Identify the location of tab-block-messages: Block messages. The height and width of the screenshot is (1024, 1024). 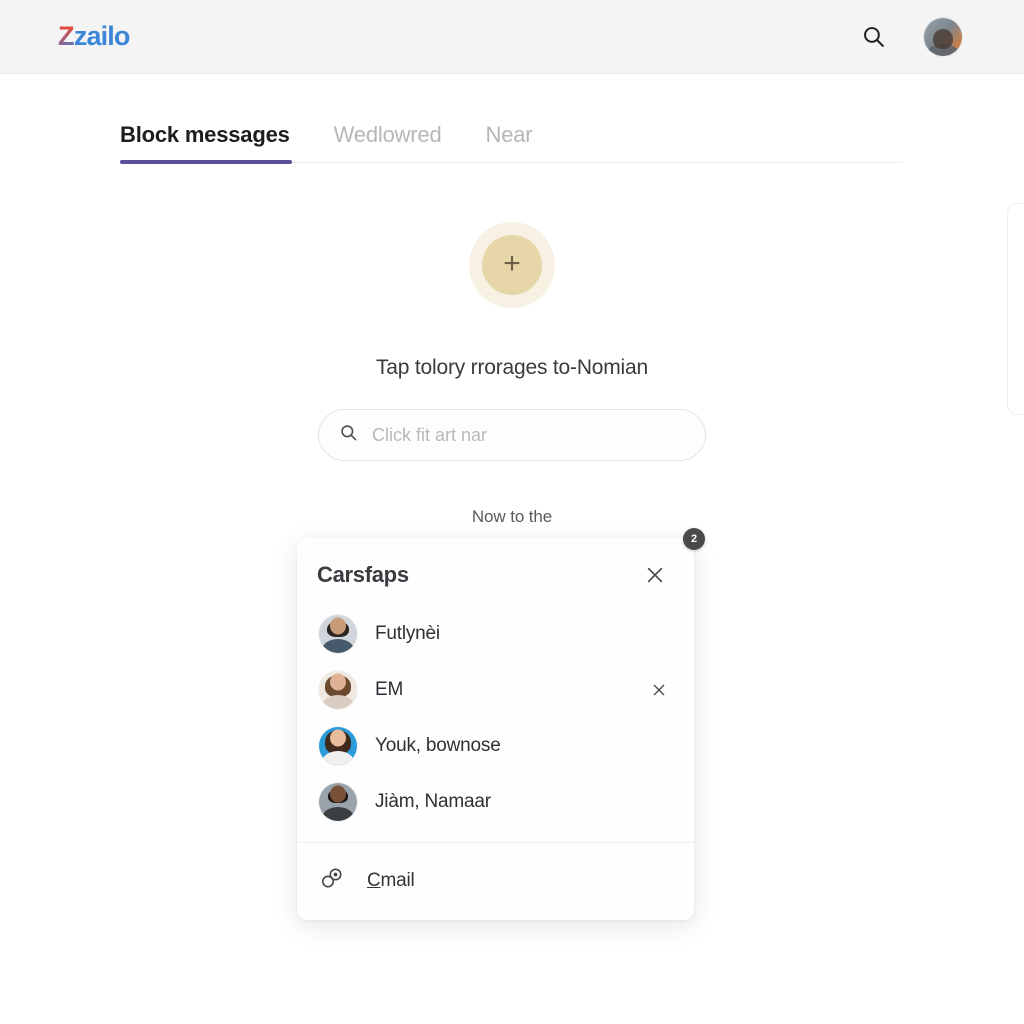
(205, 142).